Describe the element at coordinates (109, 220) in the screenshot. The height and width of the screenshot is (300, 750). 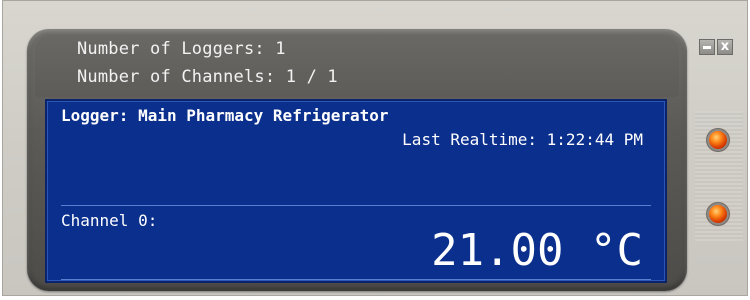
I see `channel-label: Channel 0:` at that location.